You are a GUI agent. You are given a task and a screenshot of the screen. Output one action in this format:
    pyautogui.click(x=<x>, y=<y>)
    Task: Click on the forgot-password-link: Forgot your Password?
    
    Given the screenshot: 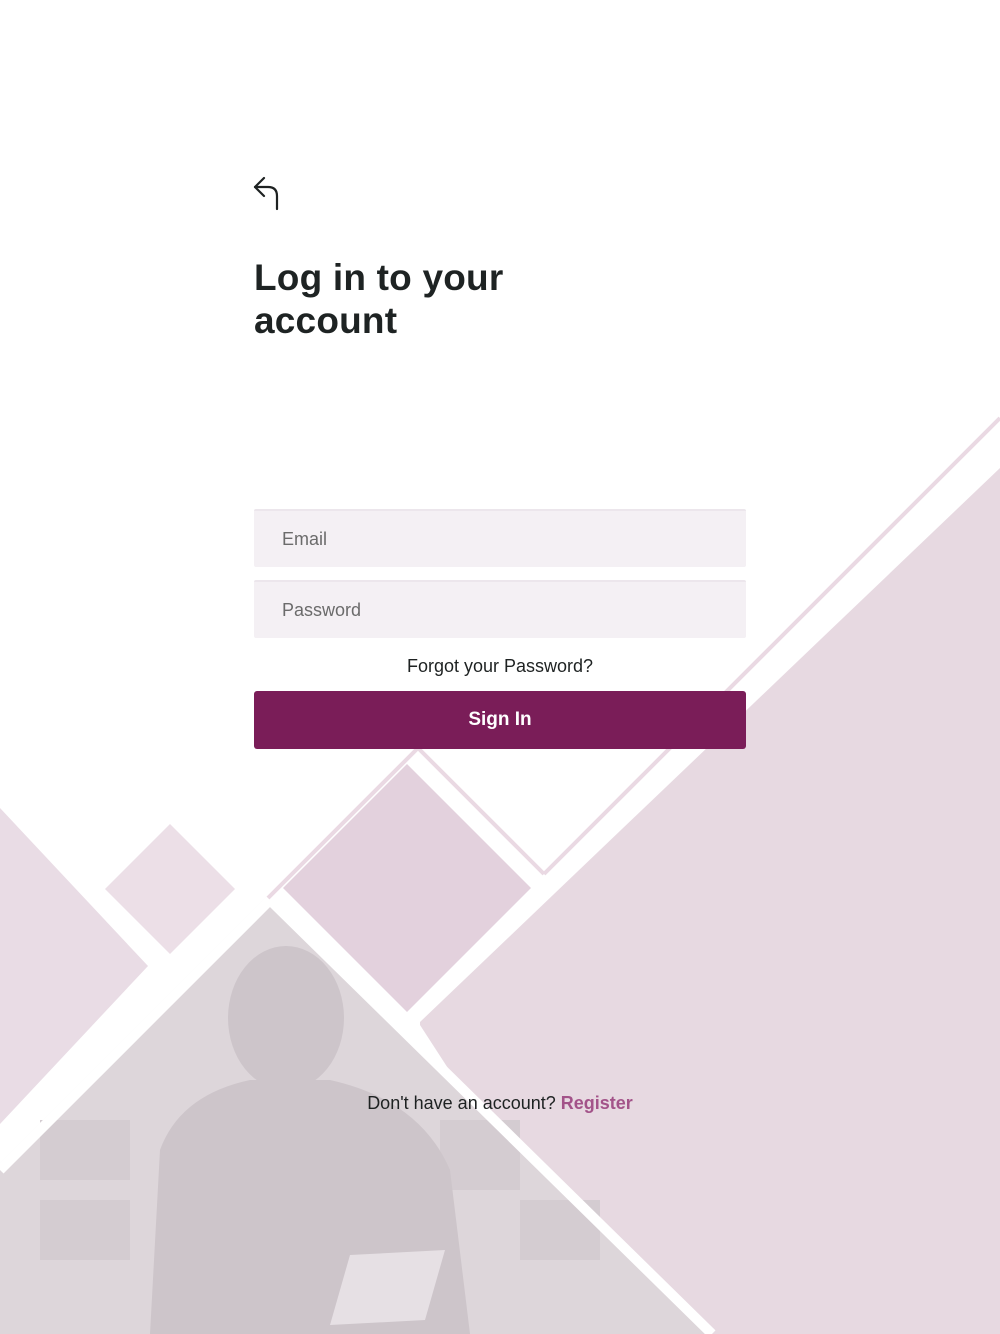 What is the action you would take?
    pyautogui.click(x=500, y=666)
    